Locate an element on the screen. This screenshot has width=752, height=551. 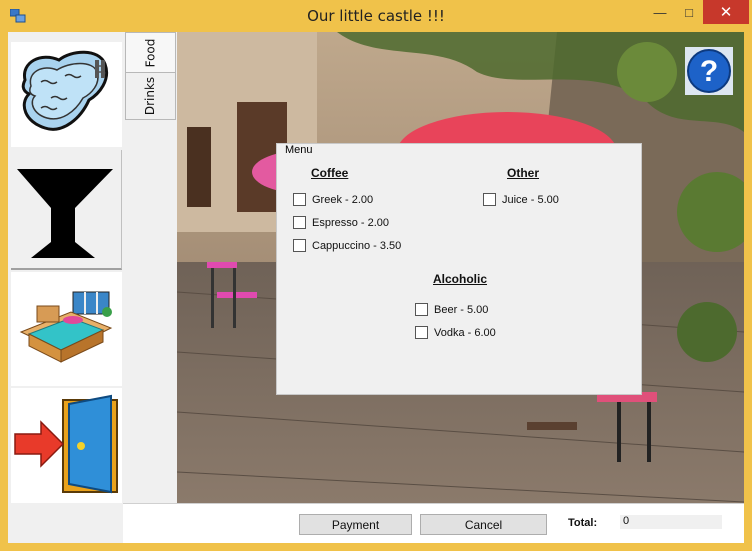
title-bar: Our little castle !!! — □ ✕ is located at coordinates (376, 16).